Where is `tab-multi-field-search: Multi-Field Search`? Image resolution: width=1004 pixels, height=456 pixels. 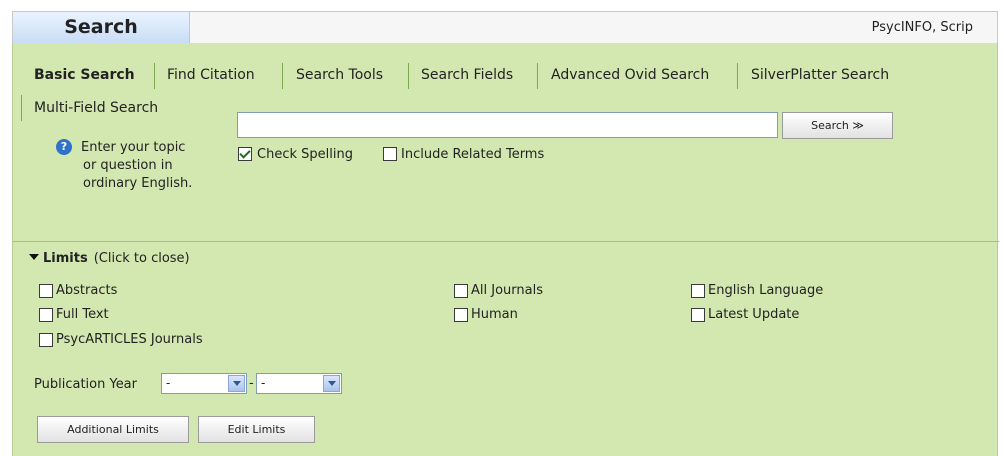
tab-multi-field-search: Multi-Field Search is located at coordinates (96, 108).